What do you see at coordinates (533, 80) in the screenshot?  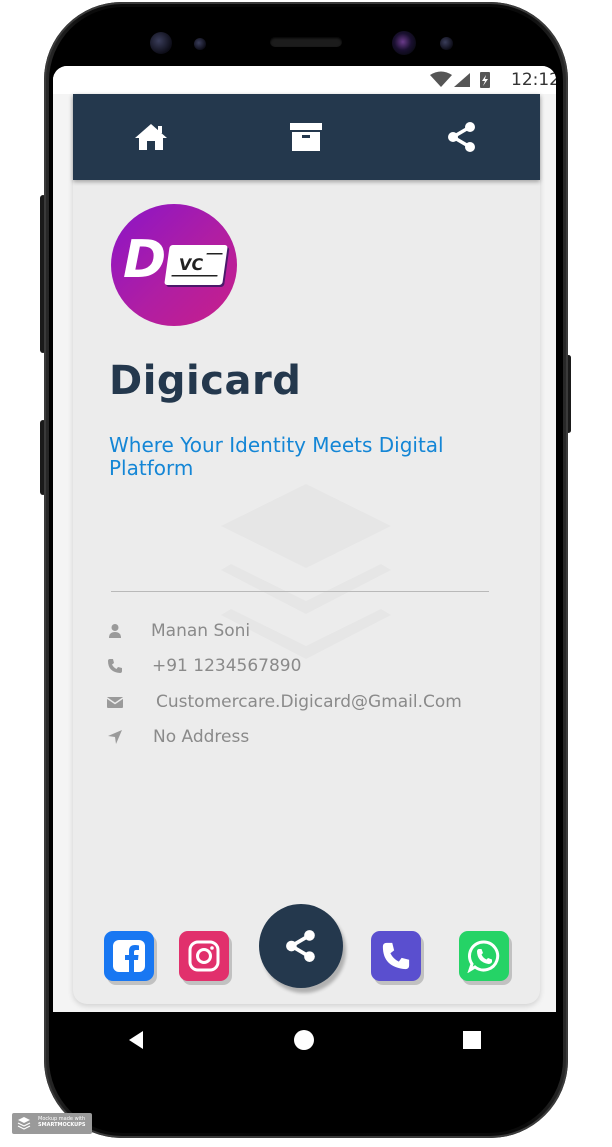 I see `status-time: 12:12` at bounding box center [533, 80].